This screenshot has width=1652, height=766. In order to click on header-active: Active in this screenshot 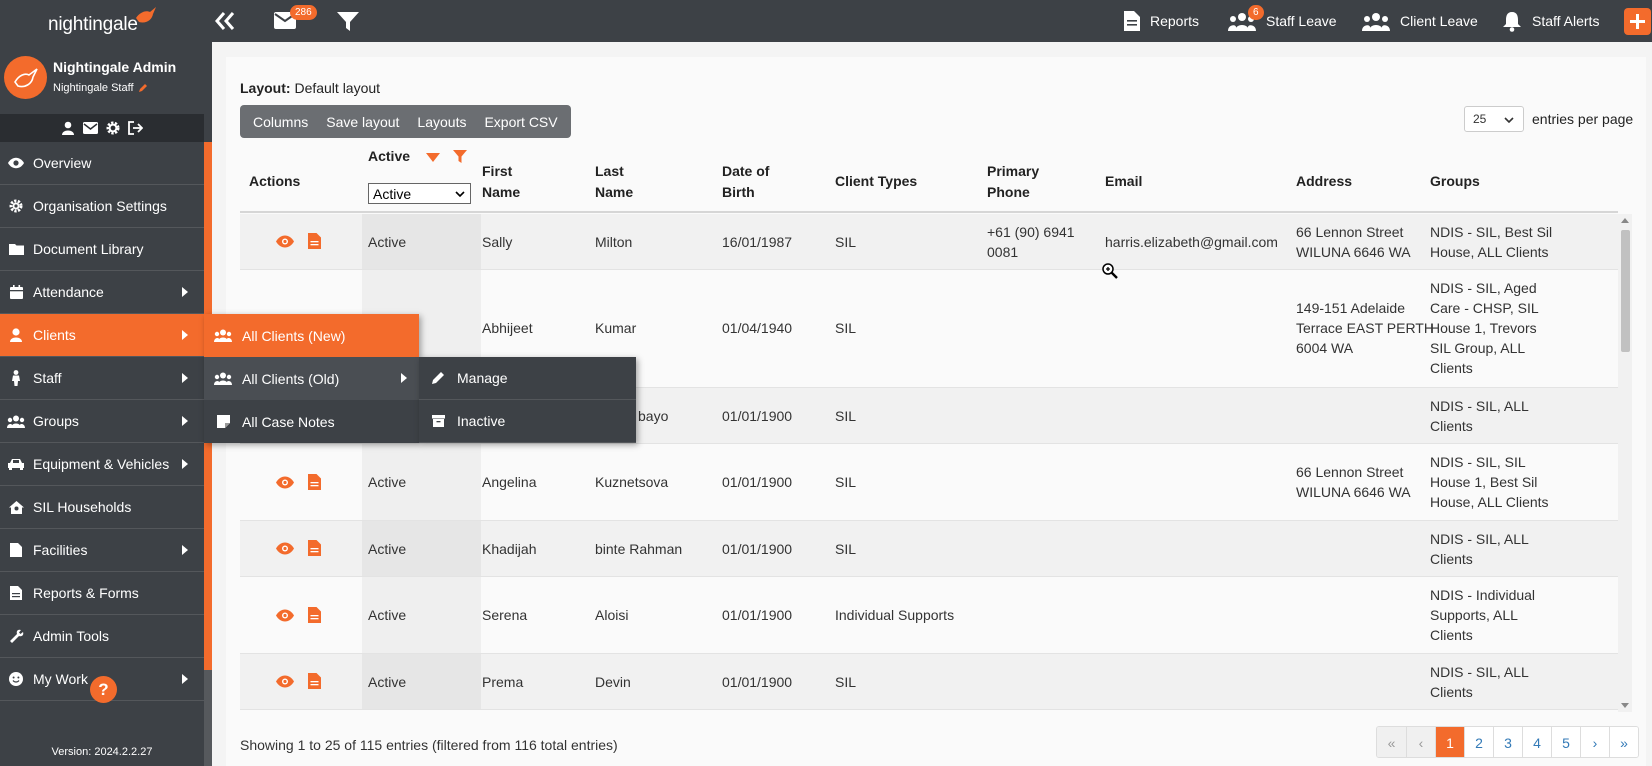, I will do `click(389, 156)`.